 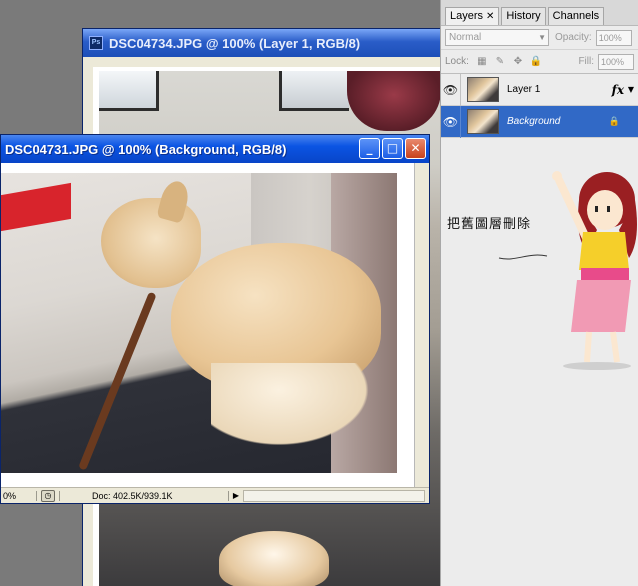 I want to click on opacity-label: Opacity:, so click(x=573, y=37).